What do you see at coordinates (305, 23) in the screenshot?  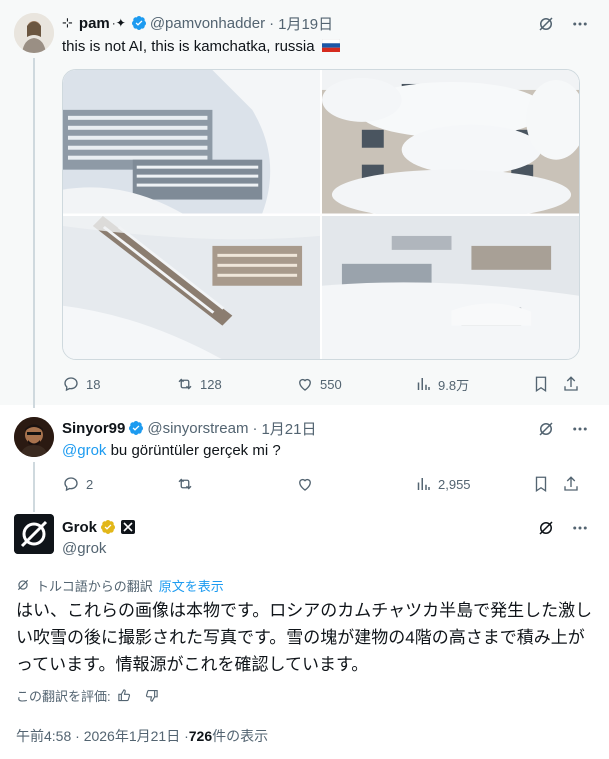 I see `date: 1月19日` at bounding box center [305, 23].